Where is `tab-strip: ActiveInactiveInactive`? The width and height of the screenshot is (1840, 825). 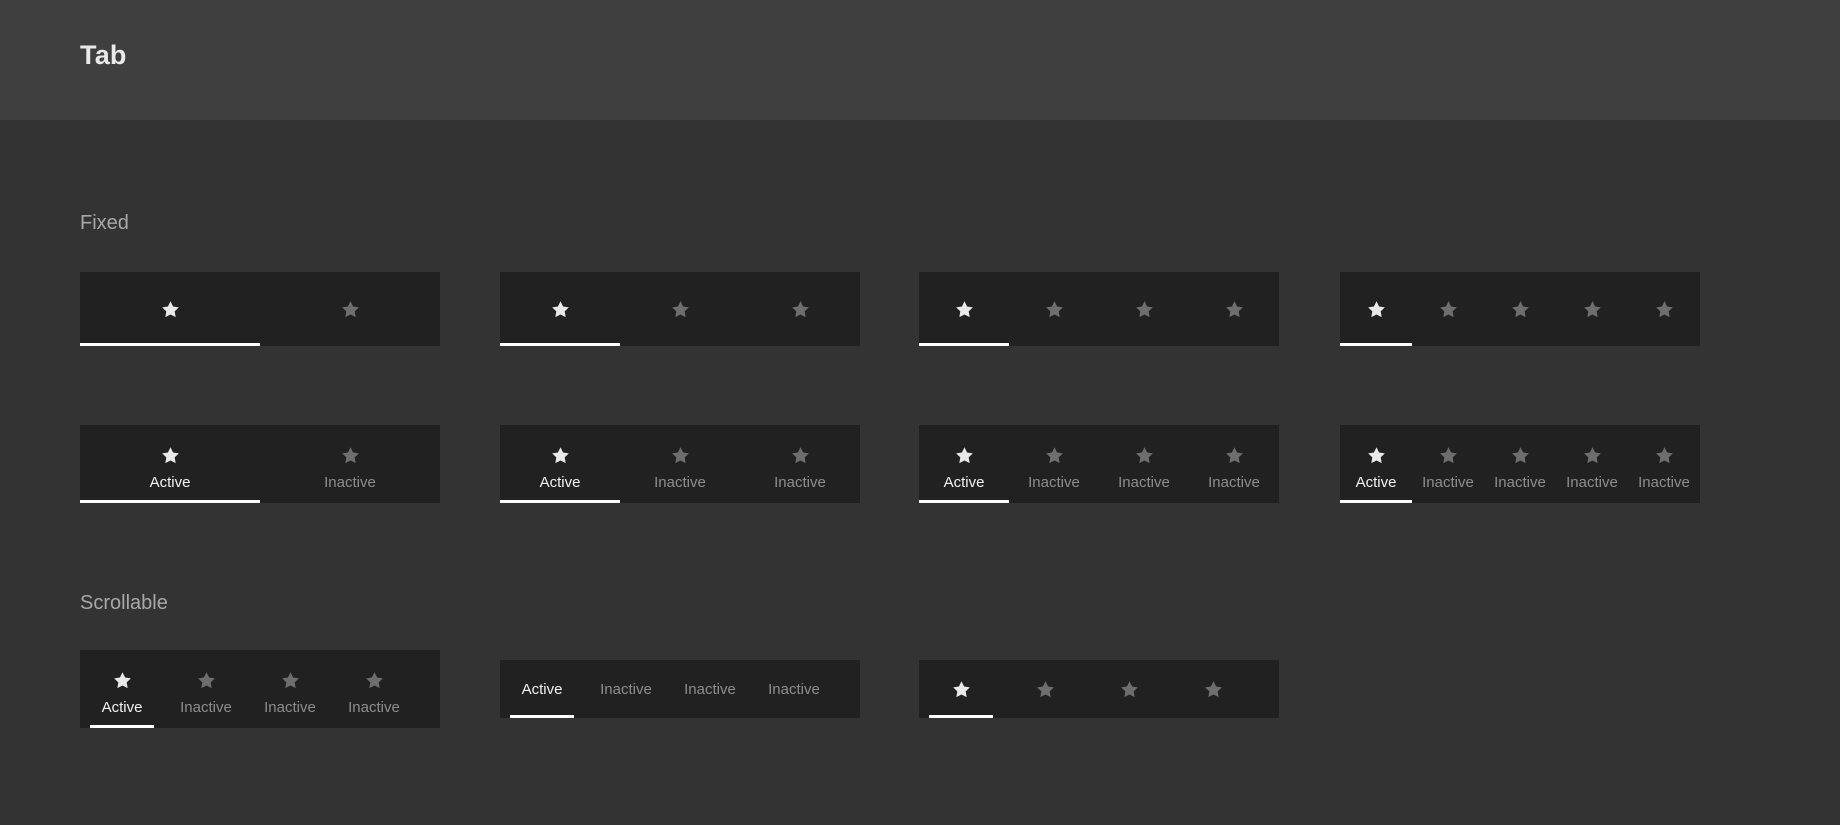
tab-strip: ActiveInactiveInactive is located at coordinates (680, 309).